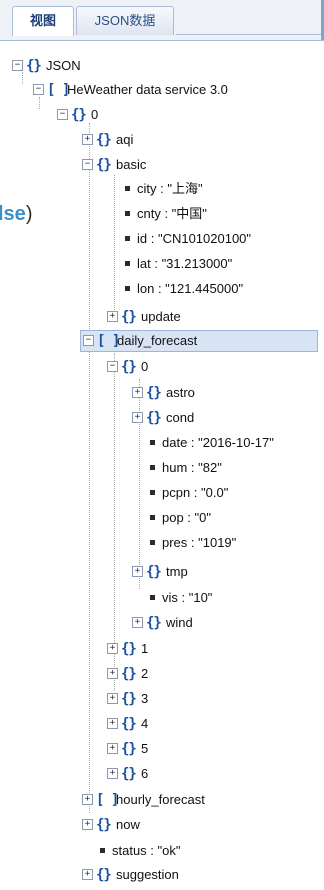  Describe the element at coordinates (147, 874) in the screenshot. I see `node-label: suggestion` at that location.